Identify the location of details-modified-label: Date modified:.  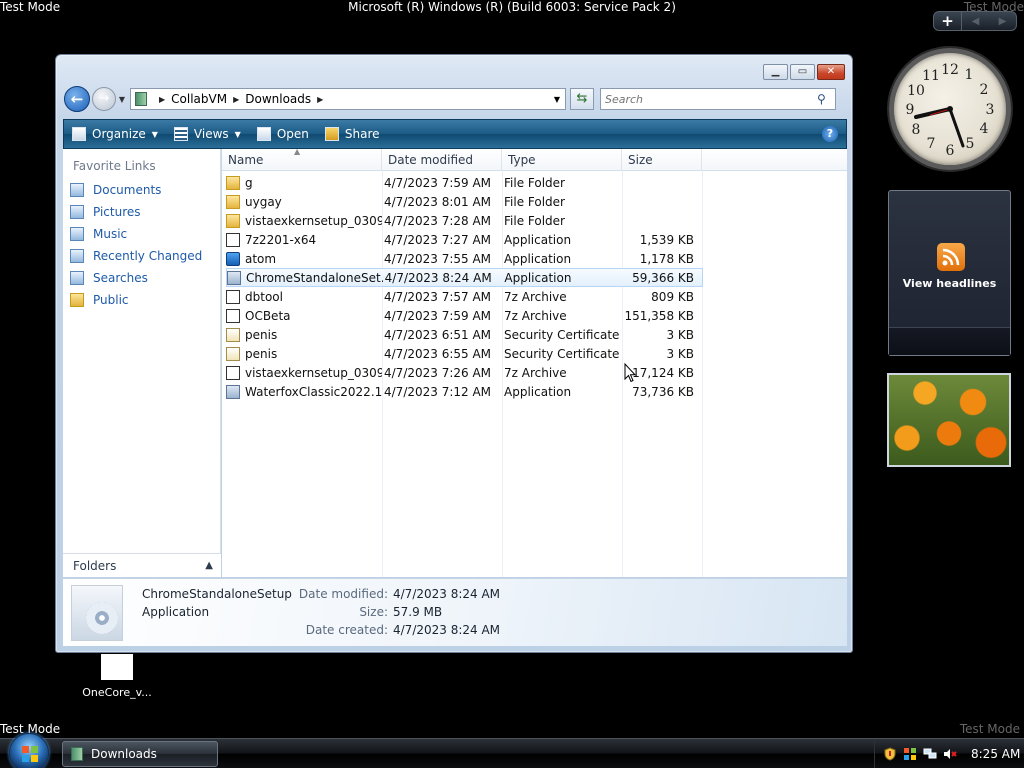
(343, 594).